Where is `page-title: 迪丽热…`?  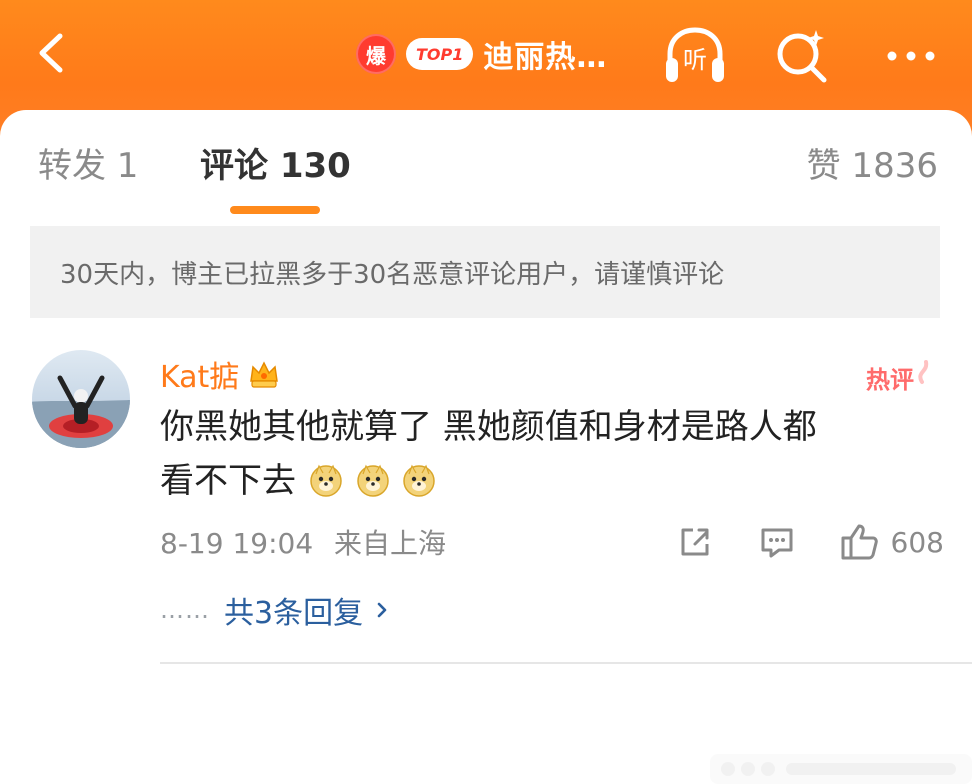 page-title: 迪丽热… is located at coordinates (545, 57).